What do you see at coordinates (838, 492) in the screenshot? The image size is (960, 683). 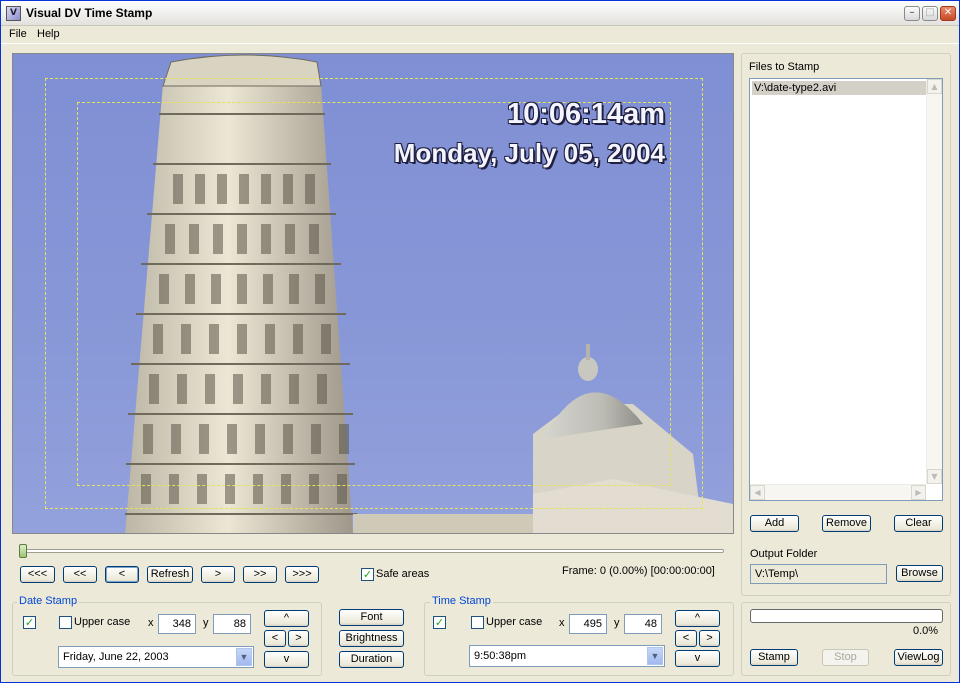 I see `files-list-hscroll: ◀ ▶` at bounding box center [838, 492].